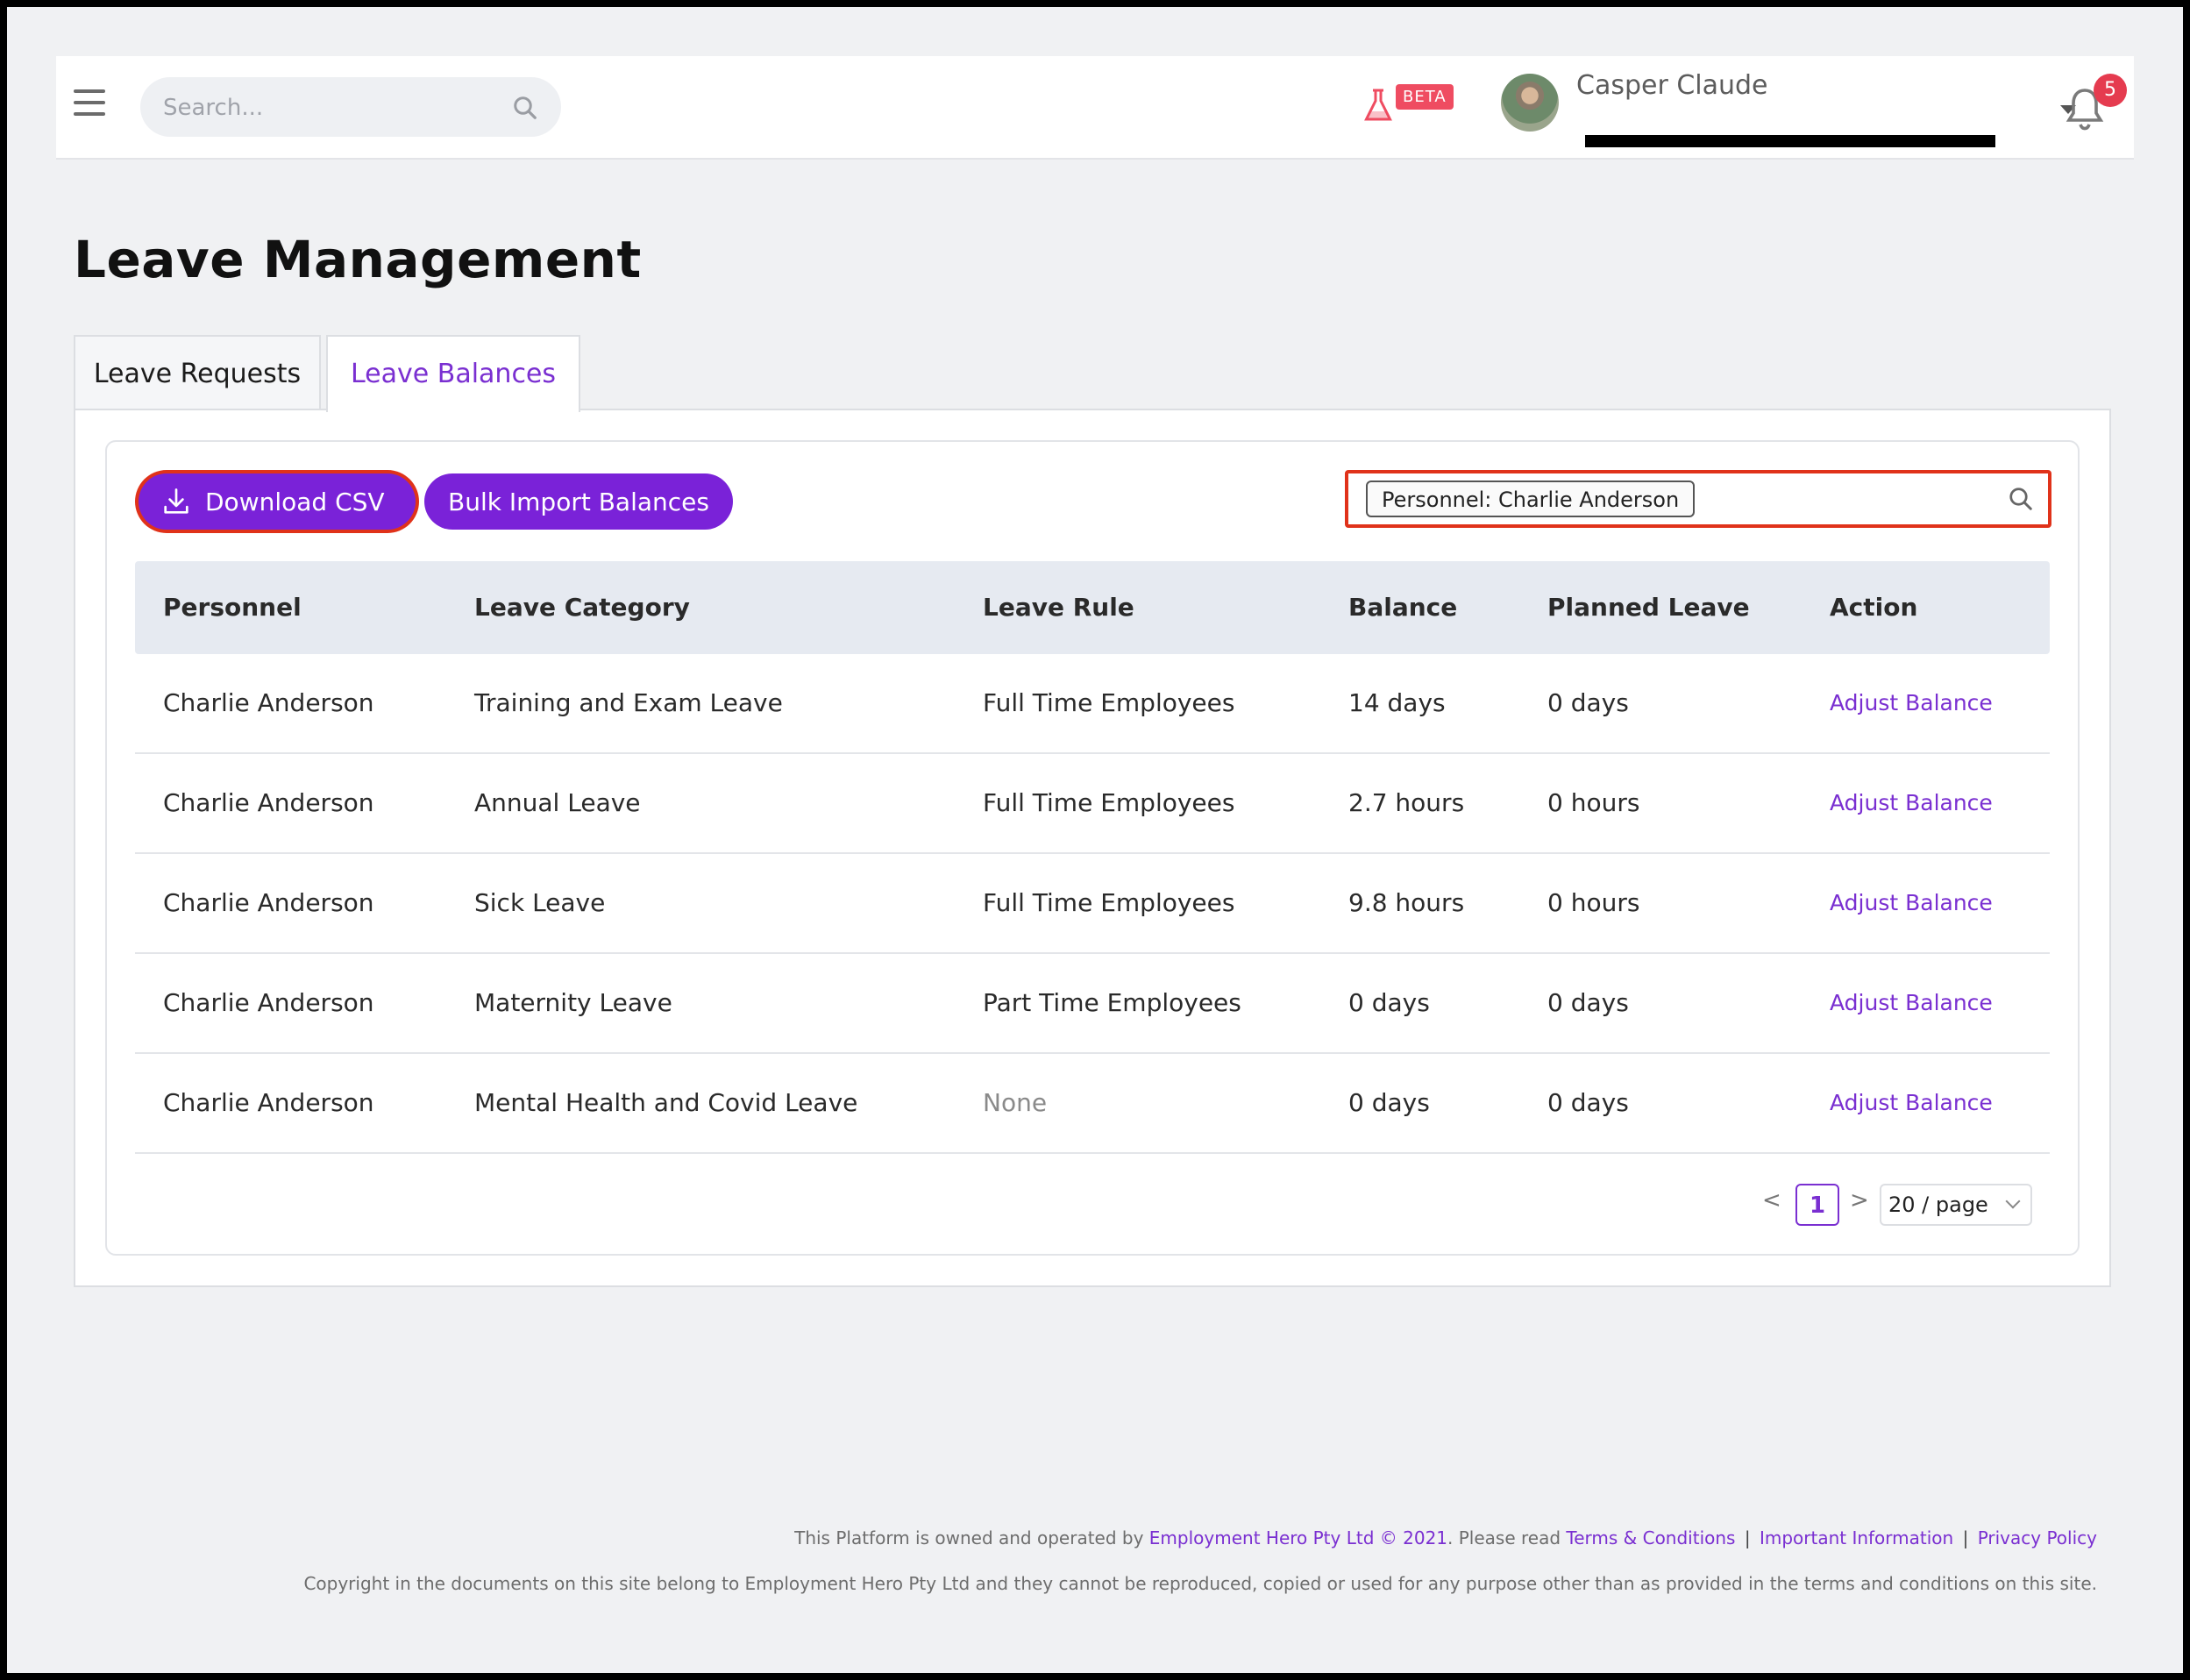  What do you see at coordinates (628, 702) in the screenshot?
I see `cell-leave-category: Training and Exam Leave` at bounding box center [628, 702].